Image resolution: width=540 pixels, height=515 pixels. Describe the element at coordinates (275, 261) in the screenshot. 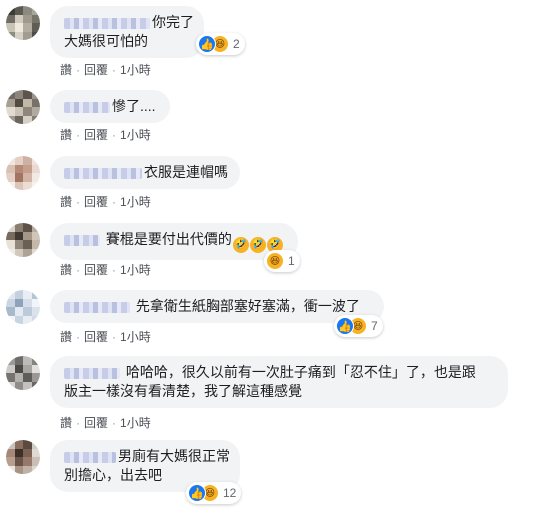

I see `haha-icon: 😆` at that location.